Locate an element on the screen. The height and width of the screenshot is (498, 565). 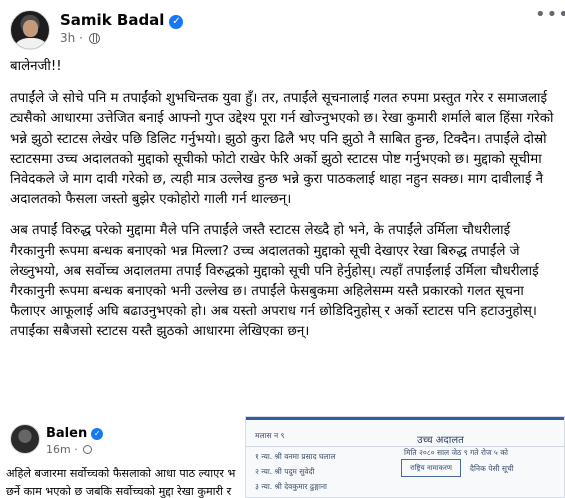
post-meta: 3h · is located at coordinates (80, 38).